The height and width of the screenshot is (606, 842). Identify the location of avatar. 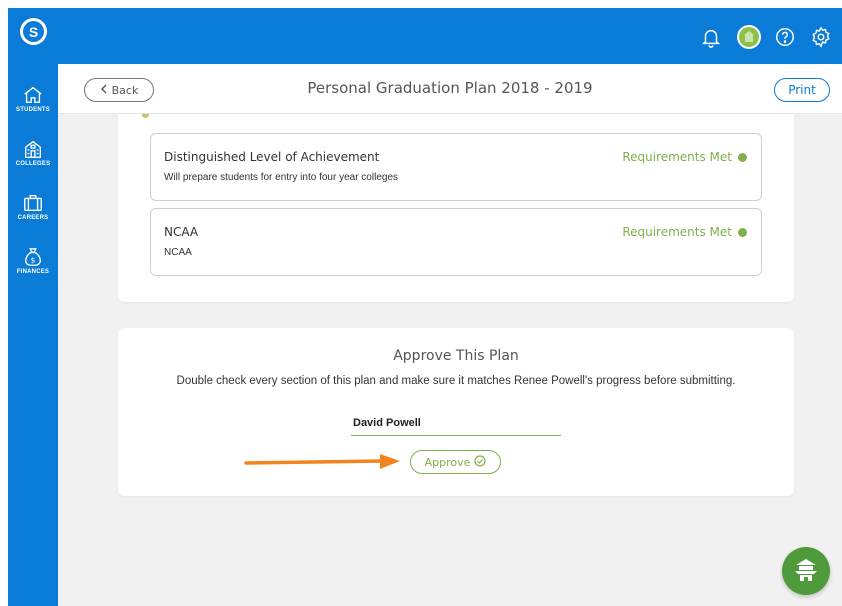
(749, 37).